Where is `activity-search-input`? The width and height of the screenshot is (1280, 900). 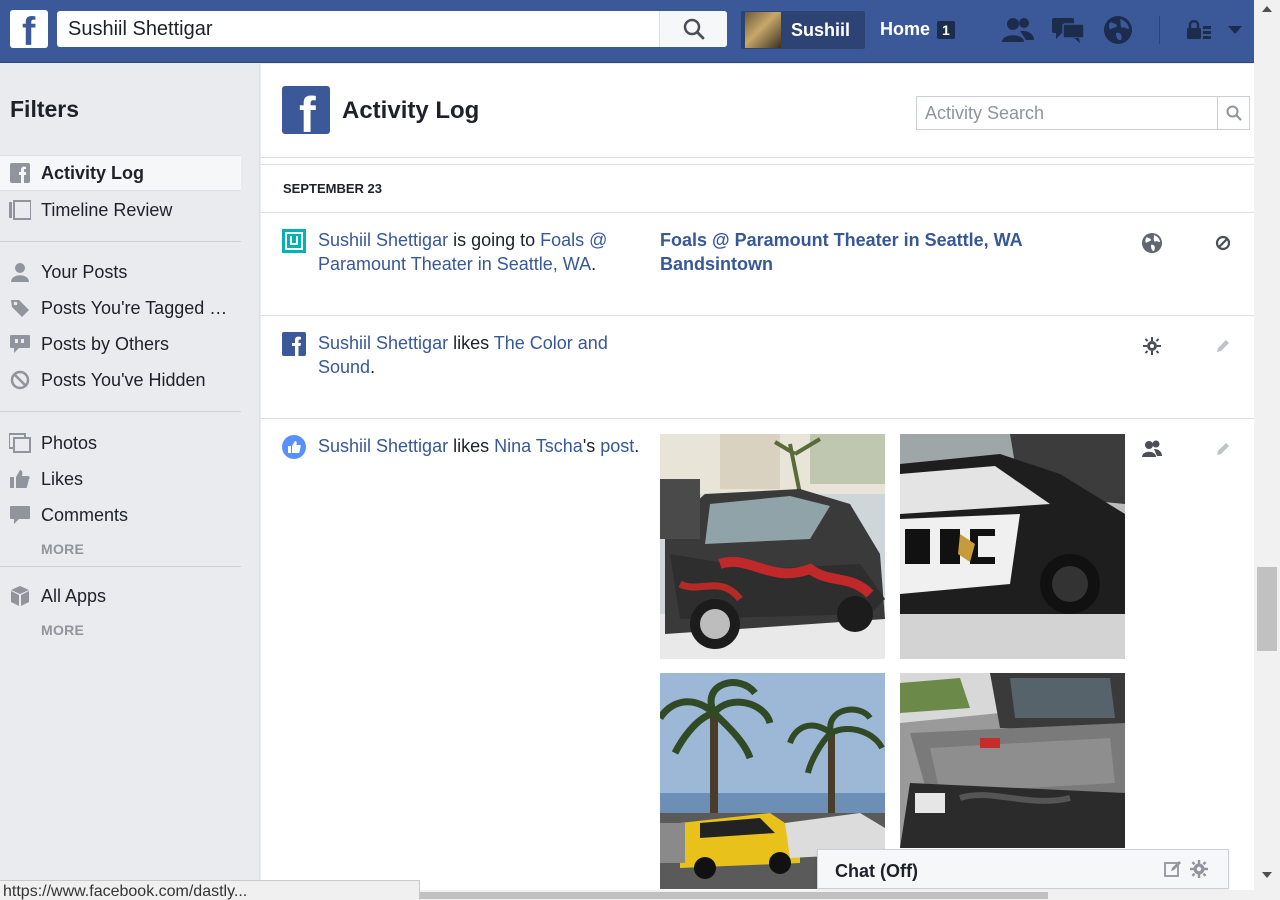 activity-search-input is located at coordinates (1067, 113).